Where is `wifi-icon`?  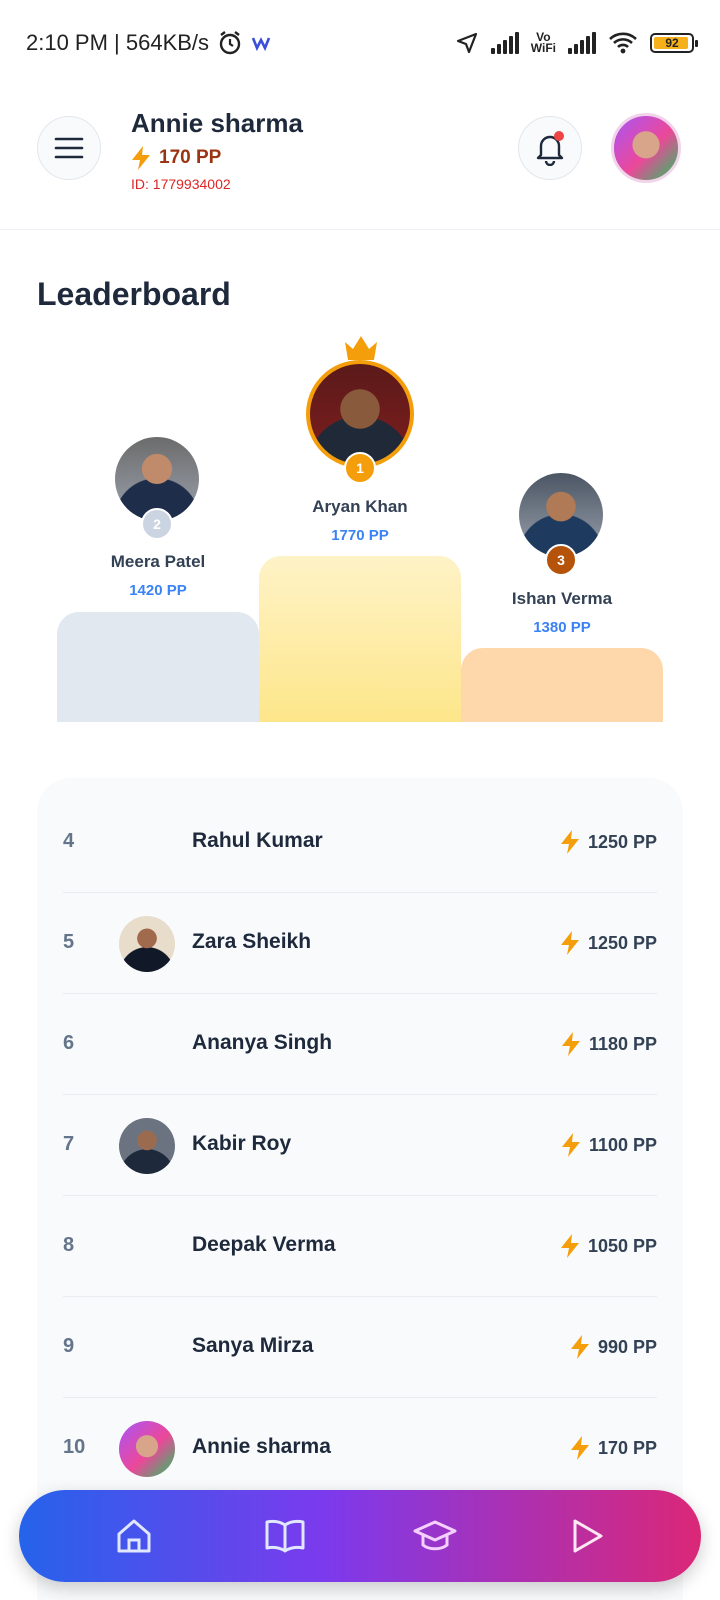
wifi-icon is located at coordinates (623, 43).